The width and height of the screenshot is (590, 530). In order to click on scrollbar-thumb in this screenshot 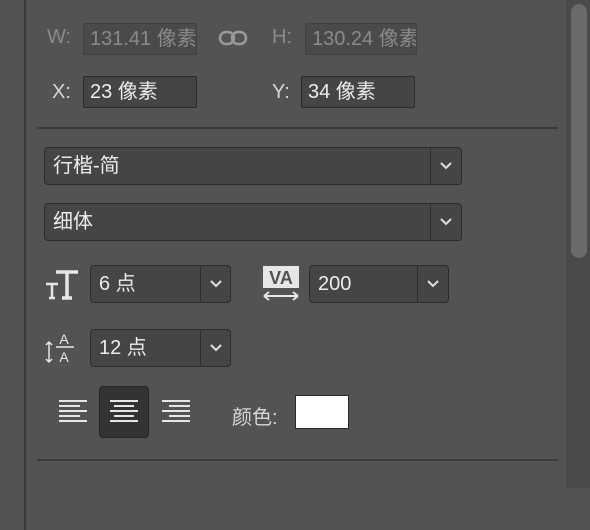, I will do `click(579, 131)`.